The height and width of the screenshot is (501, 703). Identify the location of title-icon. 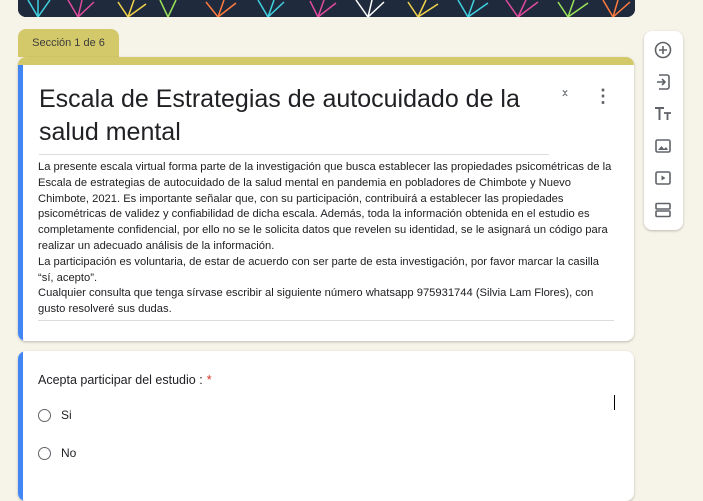
(663, 114).